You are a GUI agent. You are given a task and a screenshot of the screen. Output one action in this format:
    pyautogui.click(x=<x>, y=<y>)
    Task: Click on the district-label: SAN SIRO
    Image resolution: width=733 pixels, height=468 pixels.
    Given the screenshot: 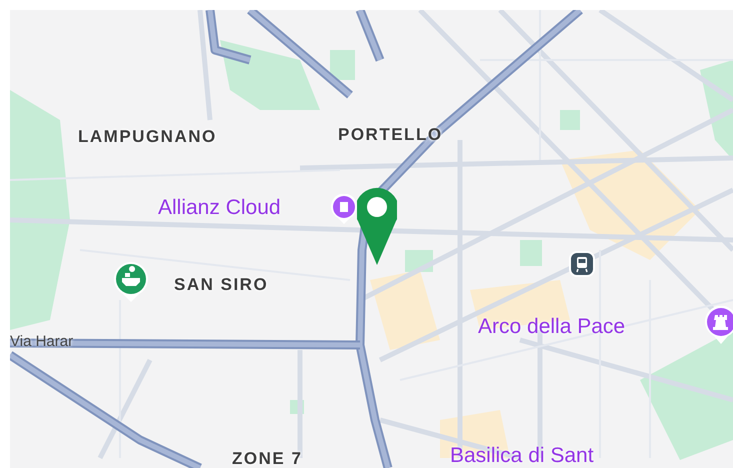 What is the action you would take?
    pyautogui.click(x=221, y=285)
    